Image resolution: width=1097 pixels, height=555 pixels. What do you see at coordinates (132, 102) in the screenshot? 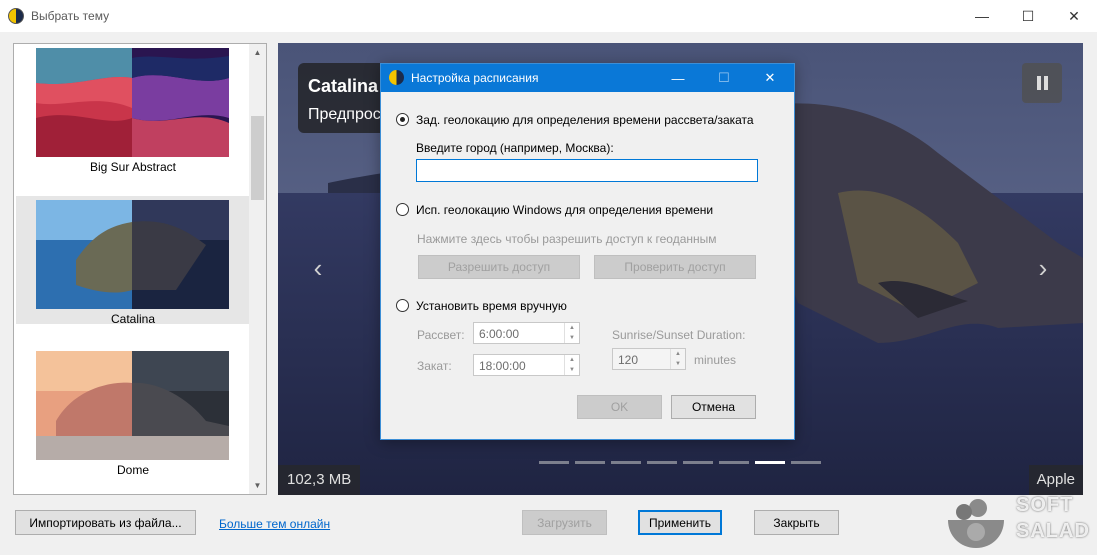
I see `theme-thumbnail-big-sur` at bounding box center [132, 102].